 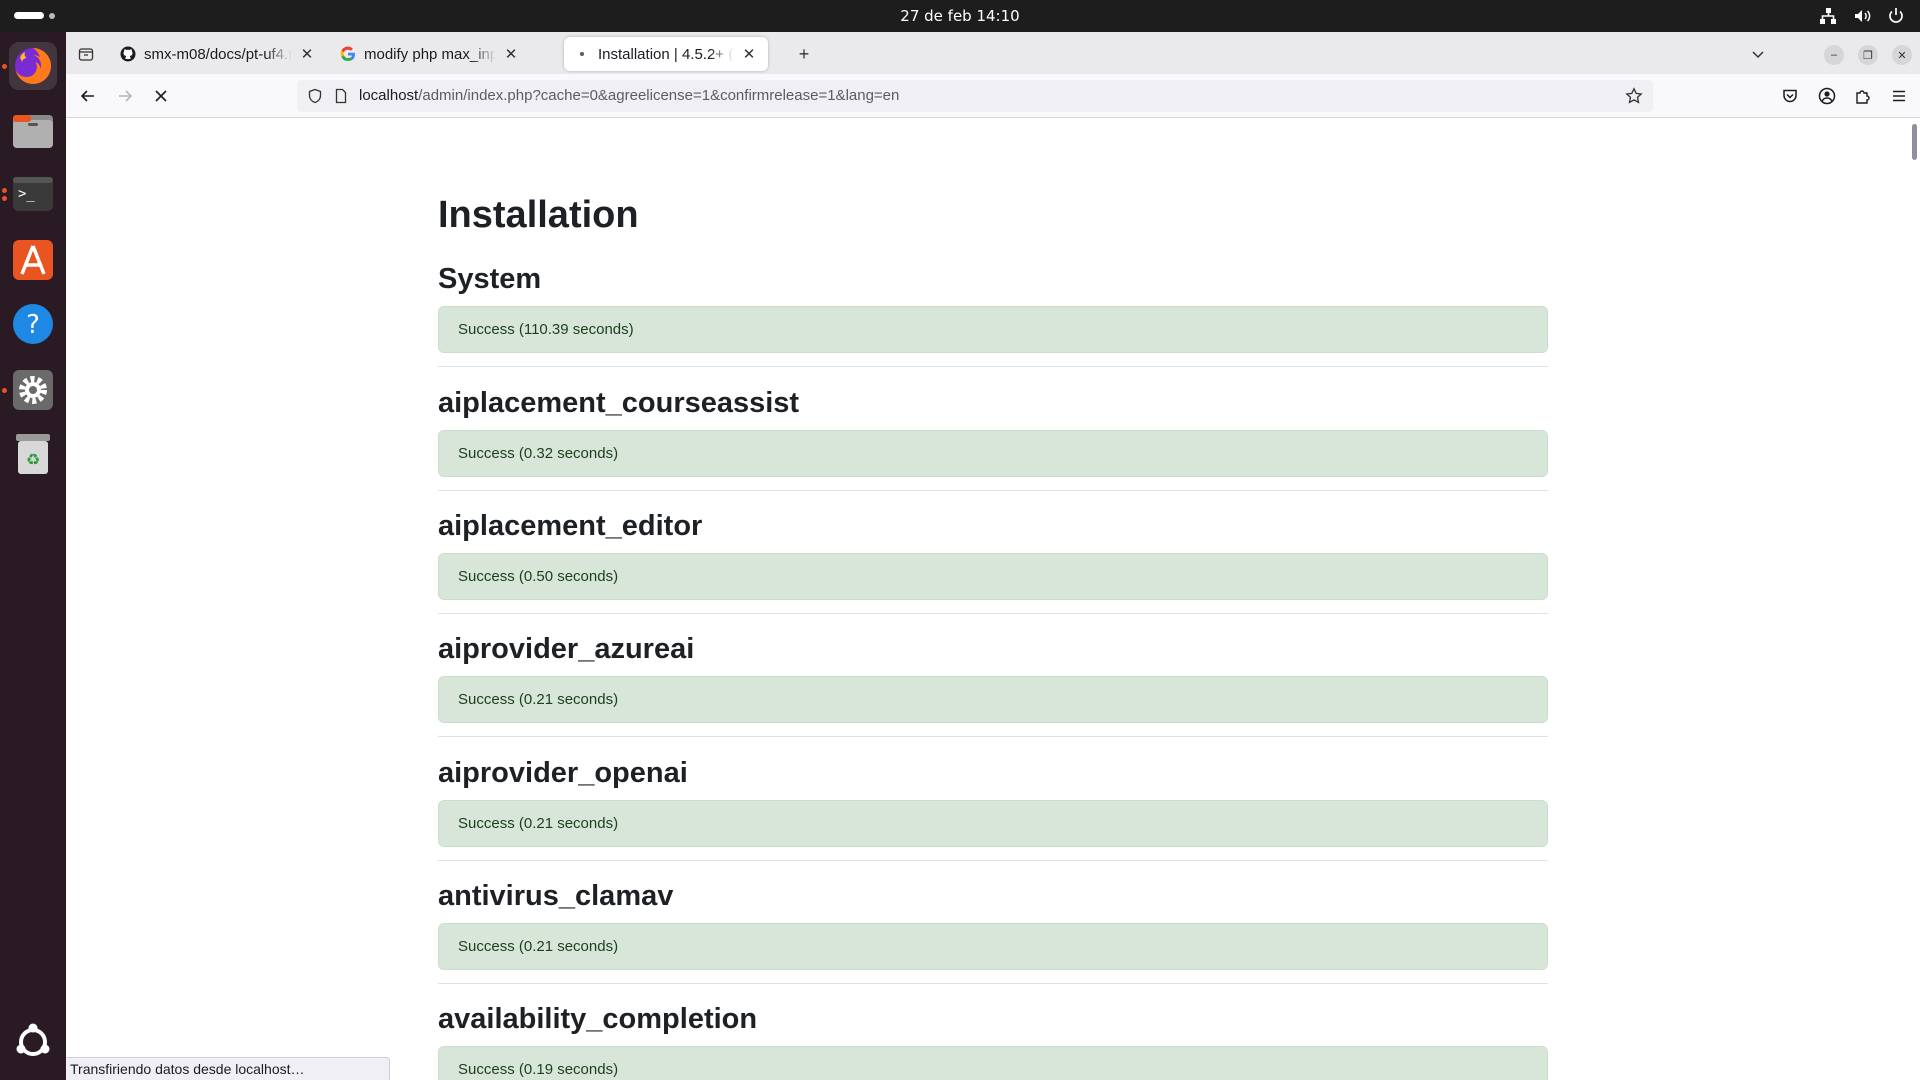 I want to click on system-tray, so click(x=1862, y=16).